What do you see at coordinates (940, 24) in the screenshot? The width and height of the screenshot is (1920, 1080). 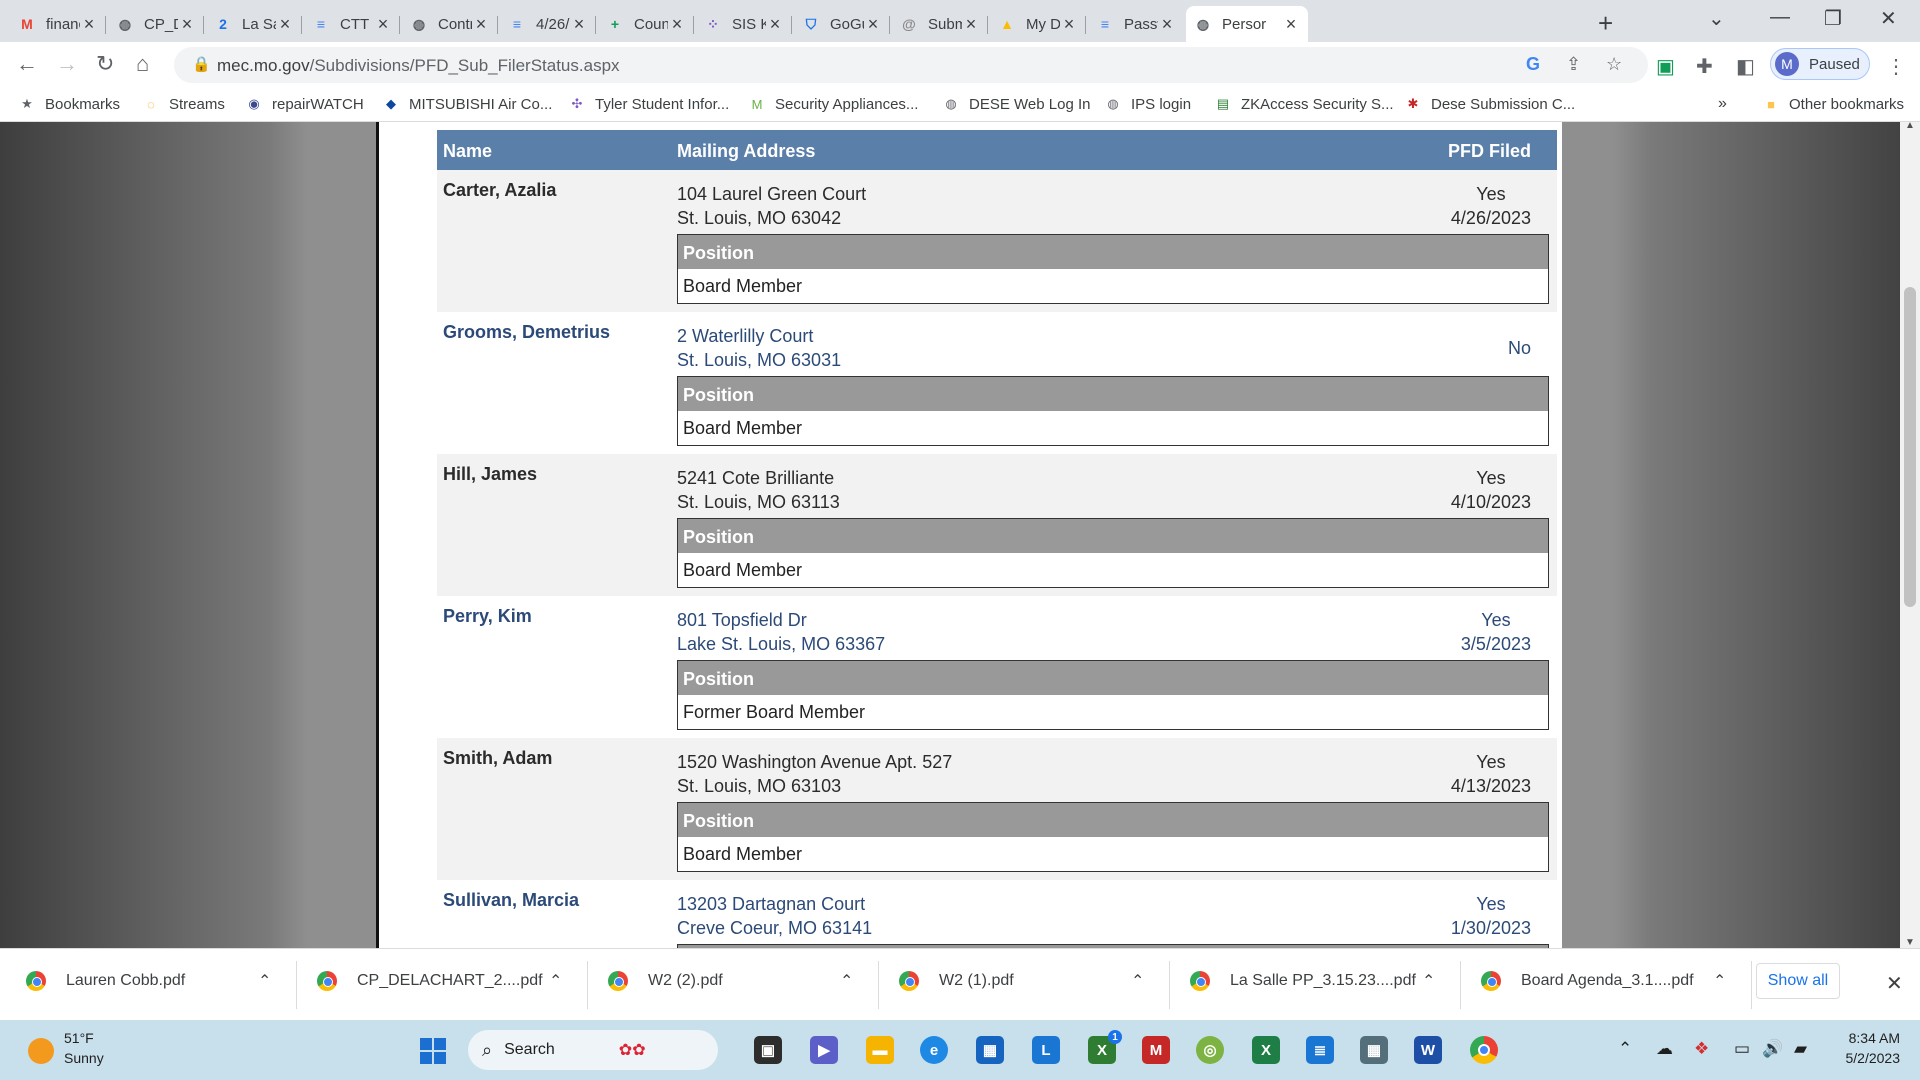 I see `browser-tab: @ Submi×` at bounding box center [940, 24].